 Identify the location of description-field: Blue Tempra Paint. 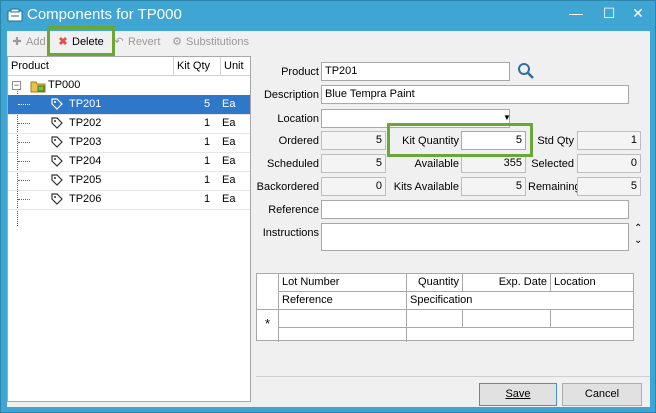
(475, 94).